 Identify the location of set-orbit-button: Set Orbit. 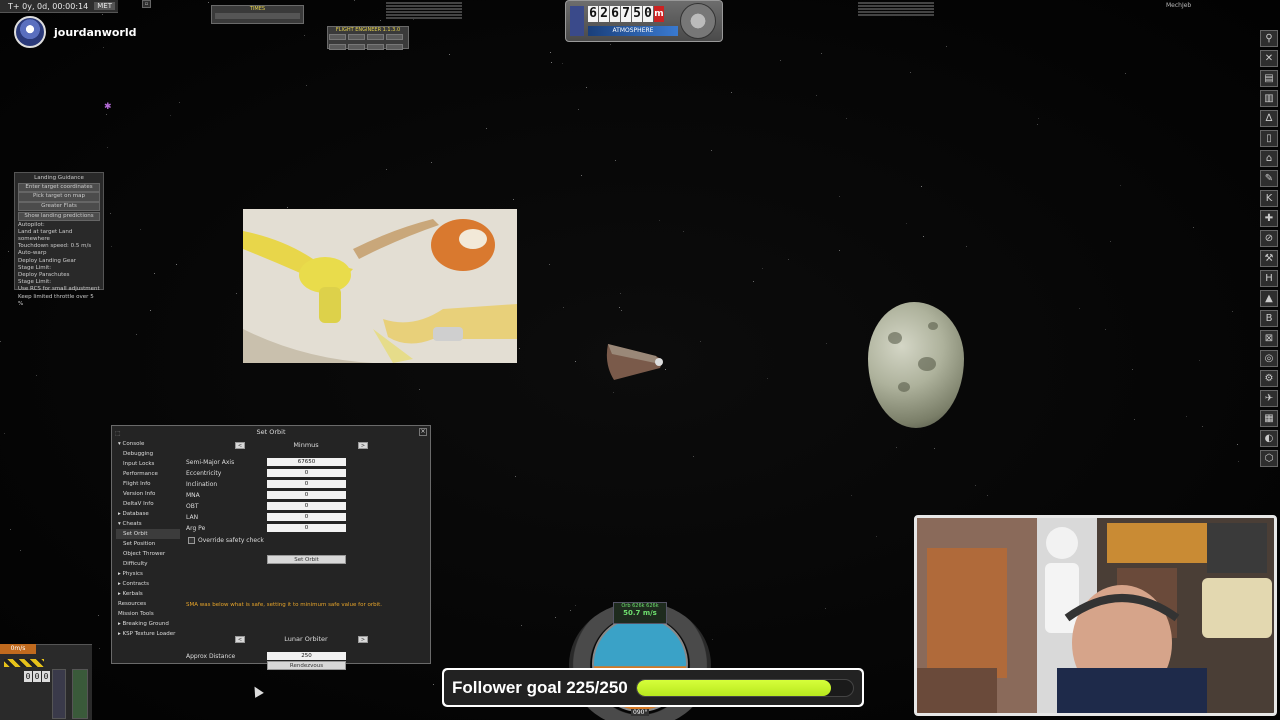
(306, 559).